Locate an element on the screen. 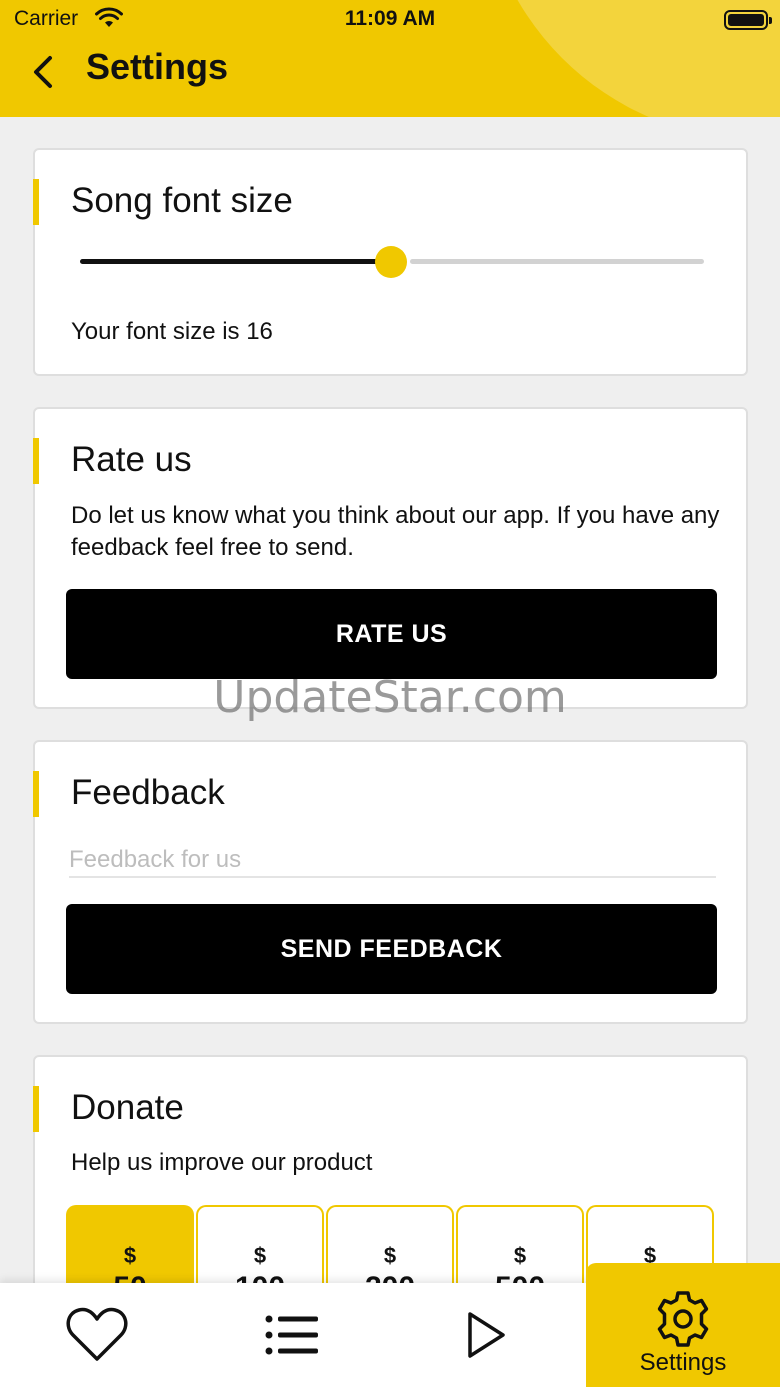  tab-favorites is located at coordinates (97, 1335).